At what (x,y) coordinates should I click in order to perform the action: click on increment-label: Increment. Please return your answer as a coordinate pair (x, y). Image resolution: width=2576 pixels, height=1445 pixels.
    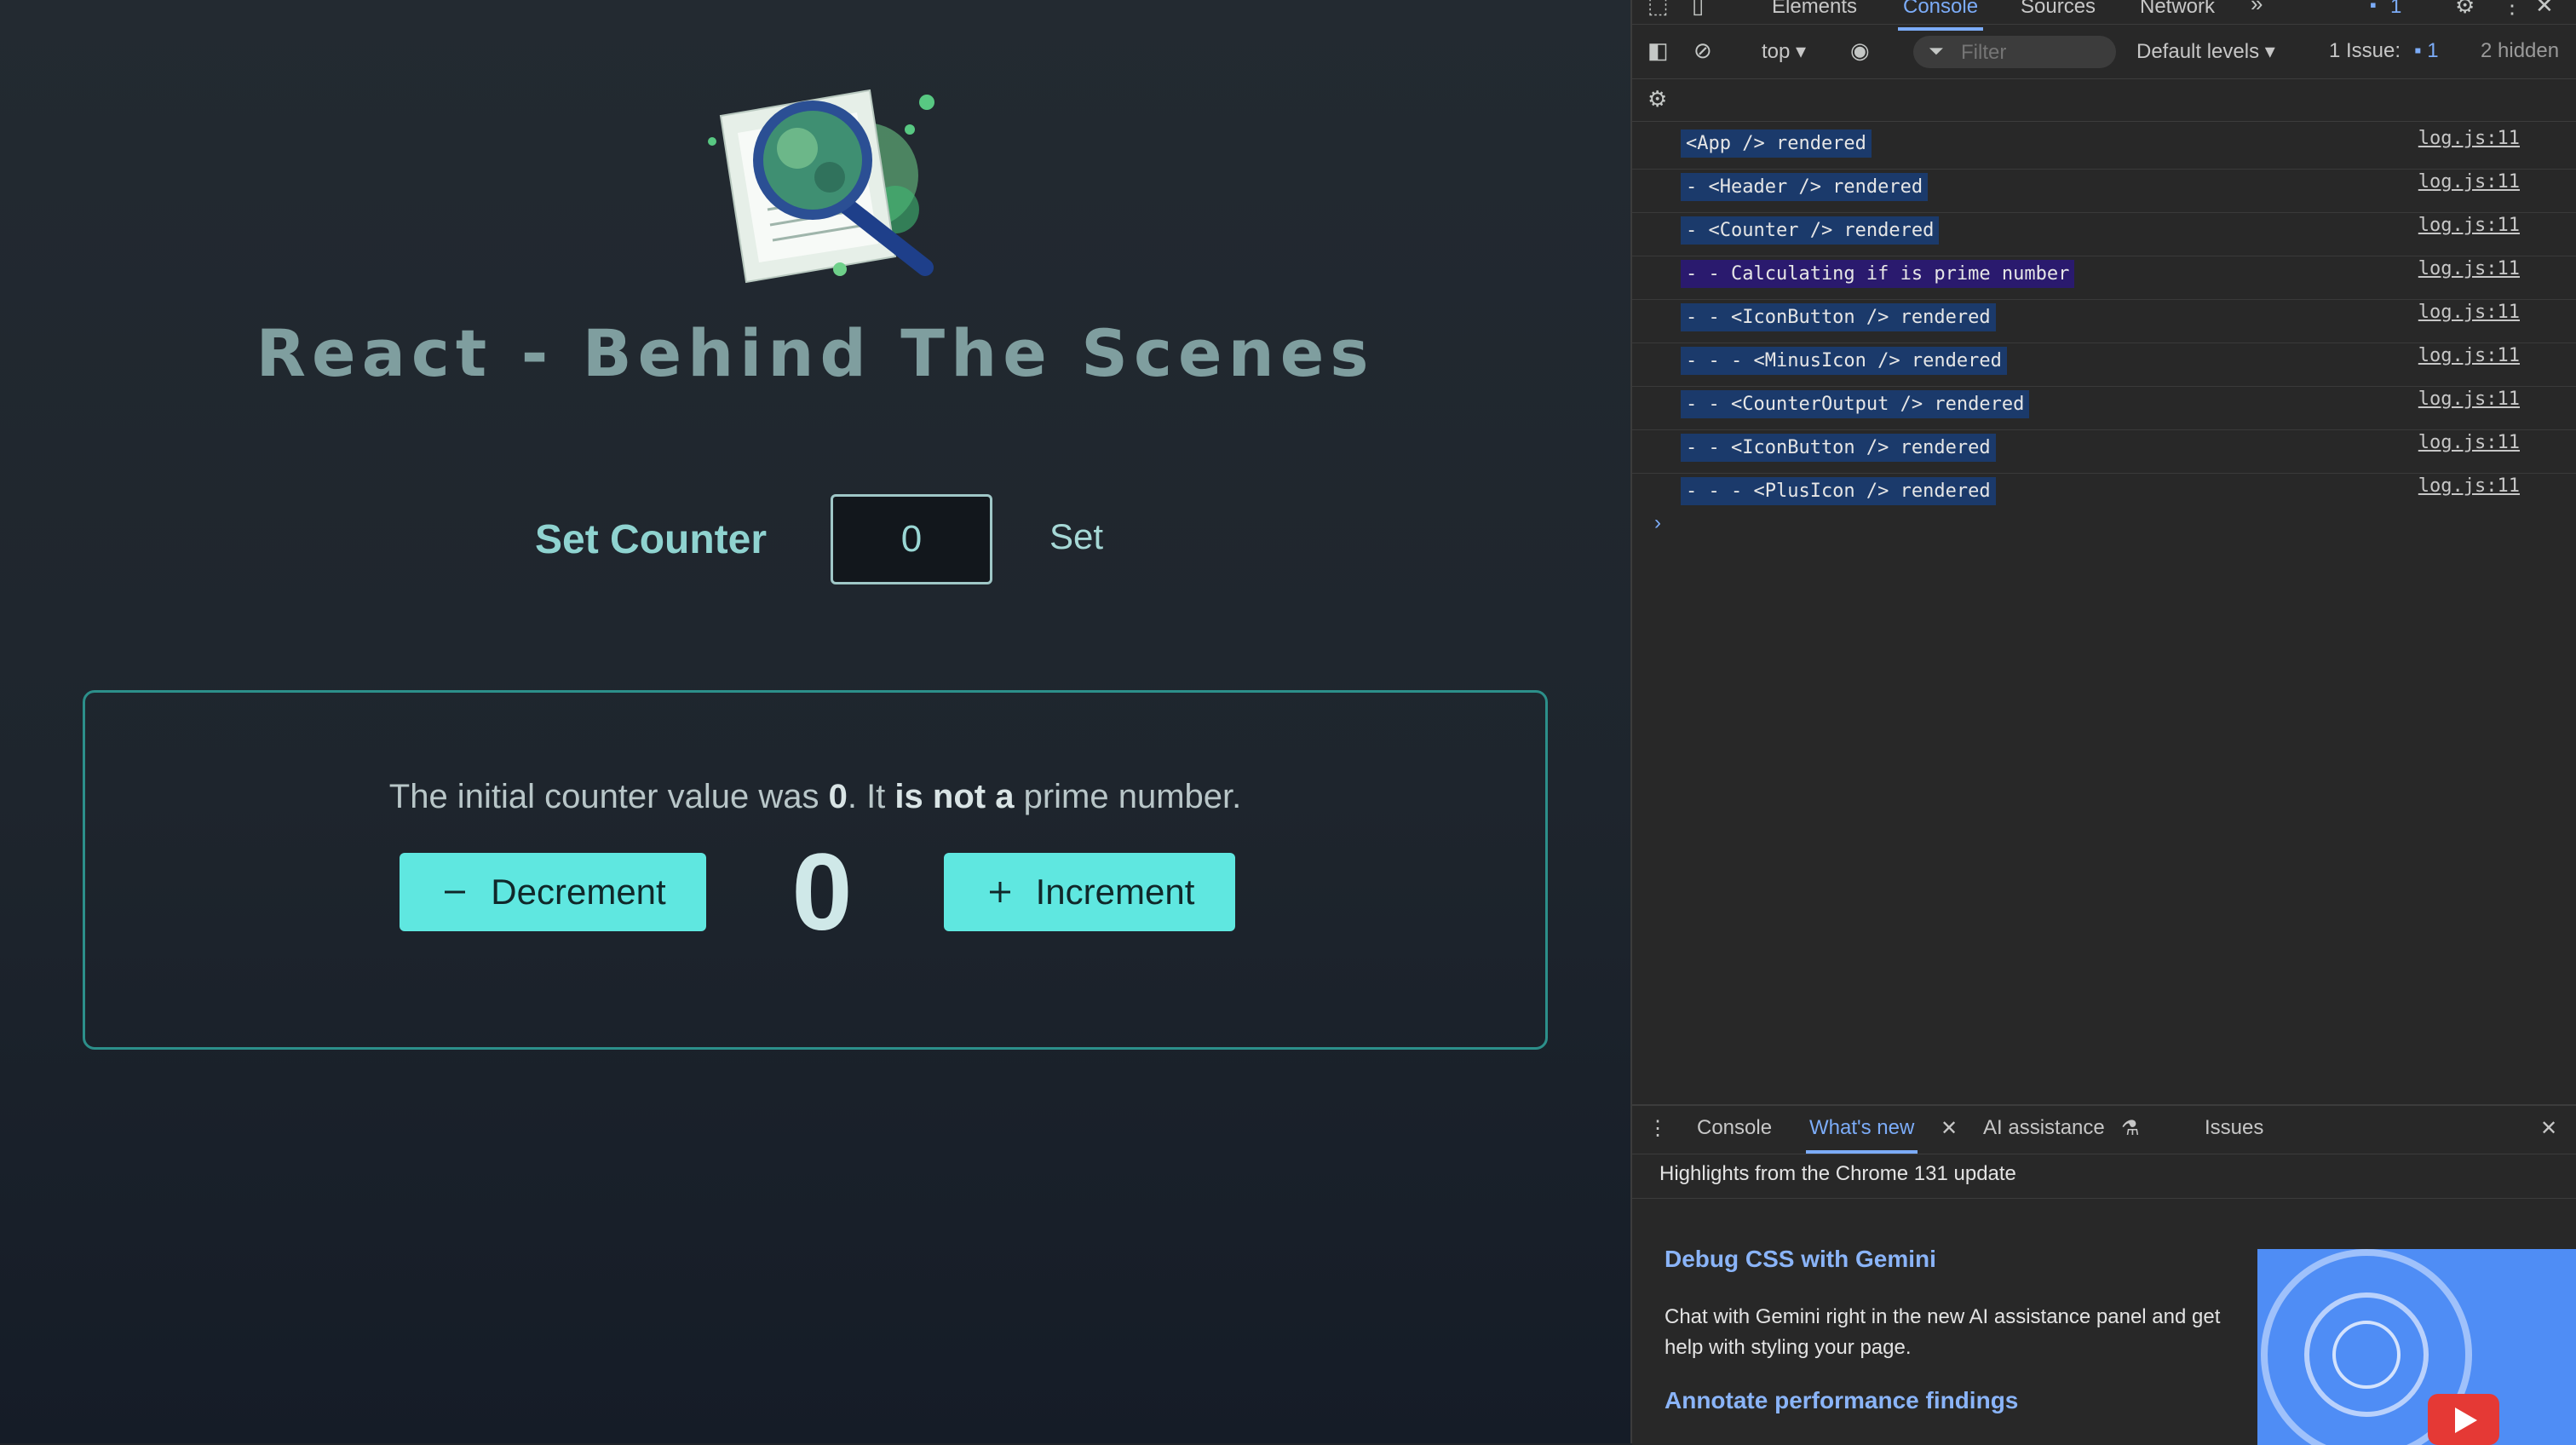
    Looking at the image, I should click on (1115, 892).